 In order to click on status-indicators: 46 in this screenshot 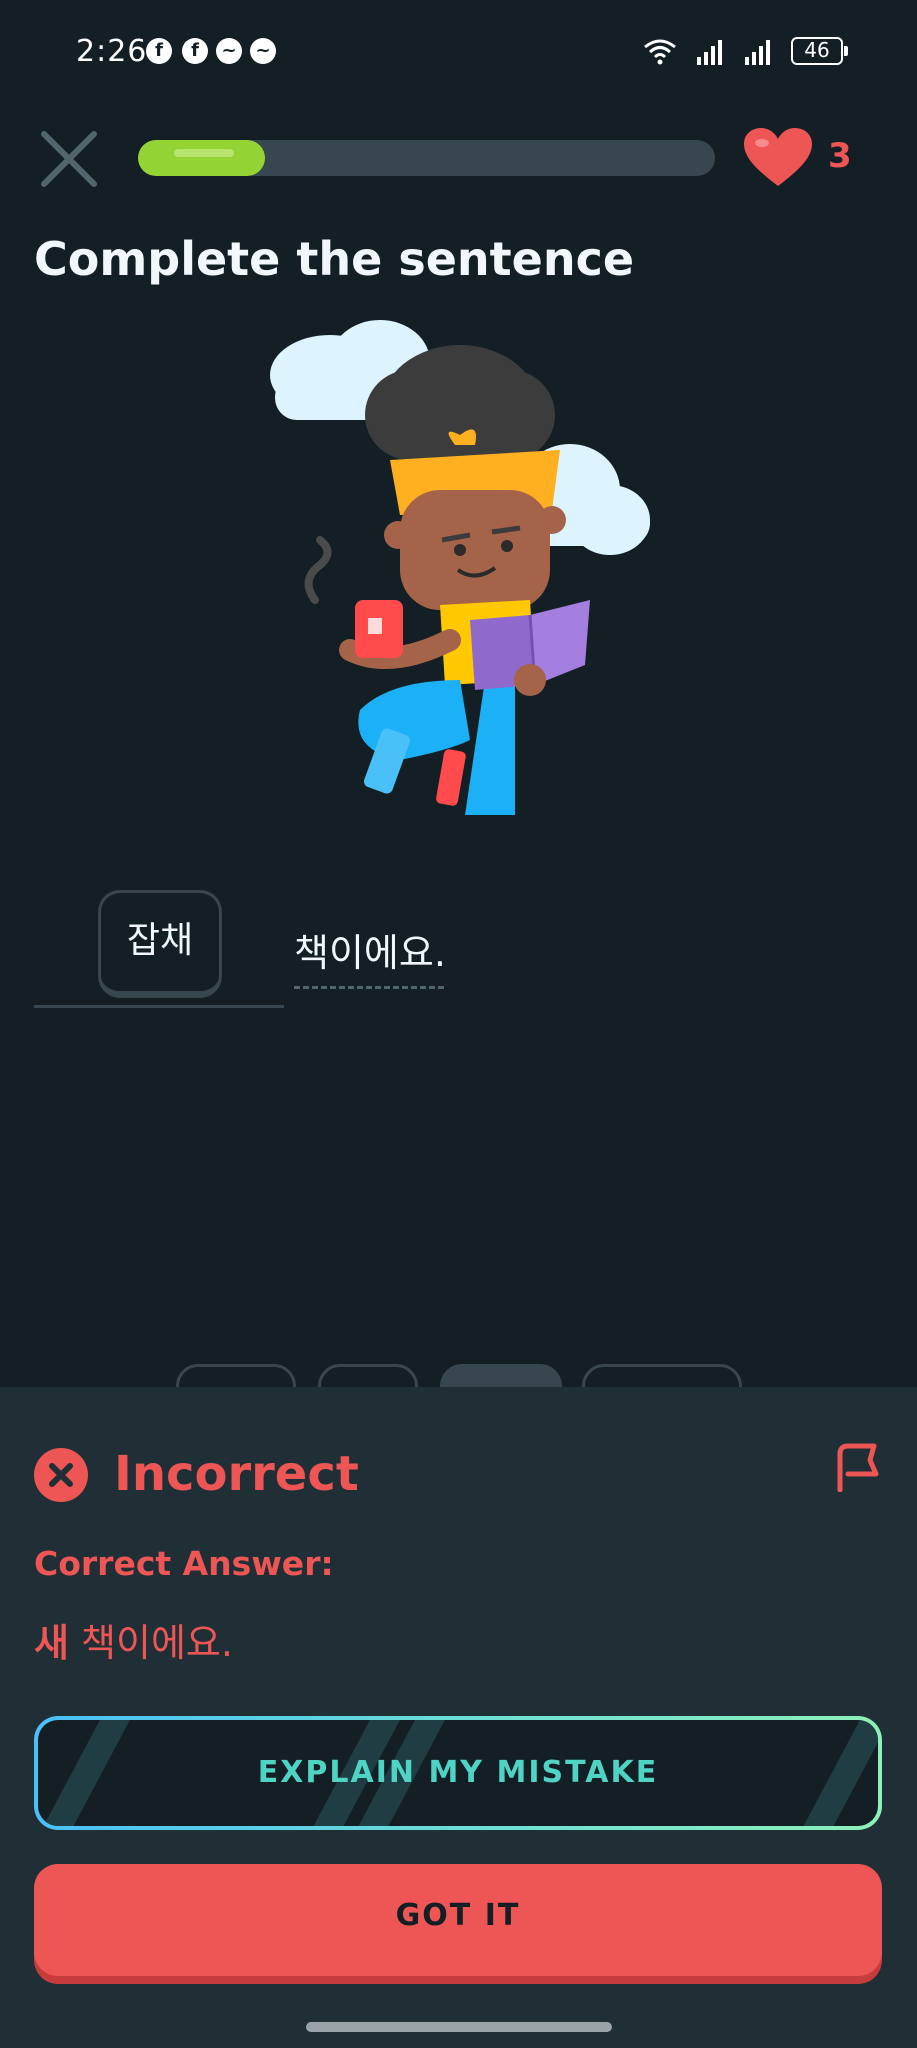, I will do `click(745, 51)`.